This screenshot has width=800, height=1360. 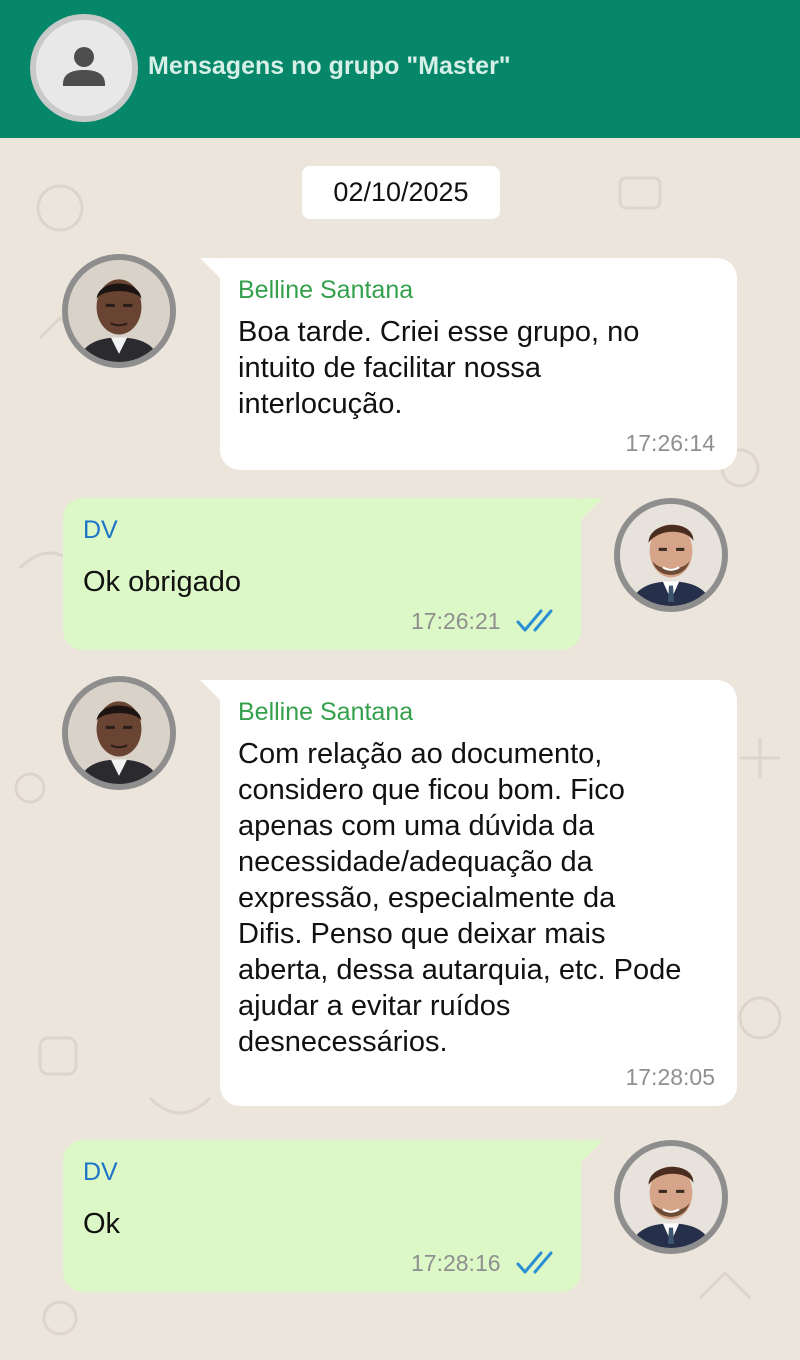 What do you see at coordinates (329, 66) in the screenshot?
I see `group-title: Mensagens no grupo "Master"` at bounding box center [329, 66].